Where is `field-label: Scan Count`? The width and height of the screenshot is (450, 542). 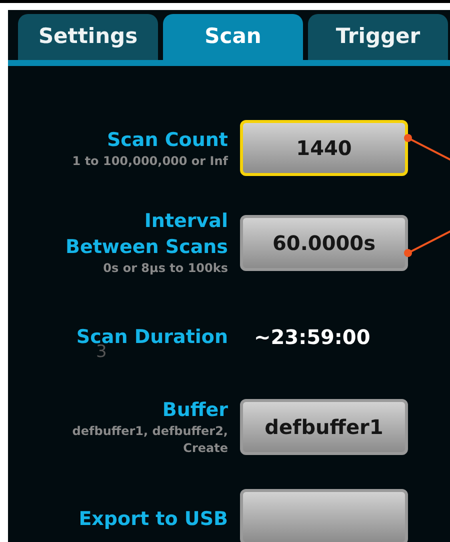 field-label: Scan Count is located at coordinates (167, 140).